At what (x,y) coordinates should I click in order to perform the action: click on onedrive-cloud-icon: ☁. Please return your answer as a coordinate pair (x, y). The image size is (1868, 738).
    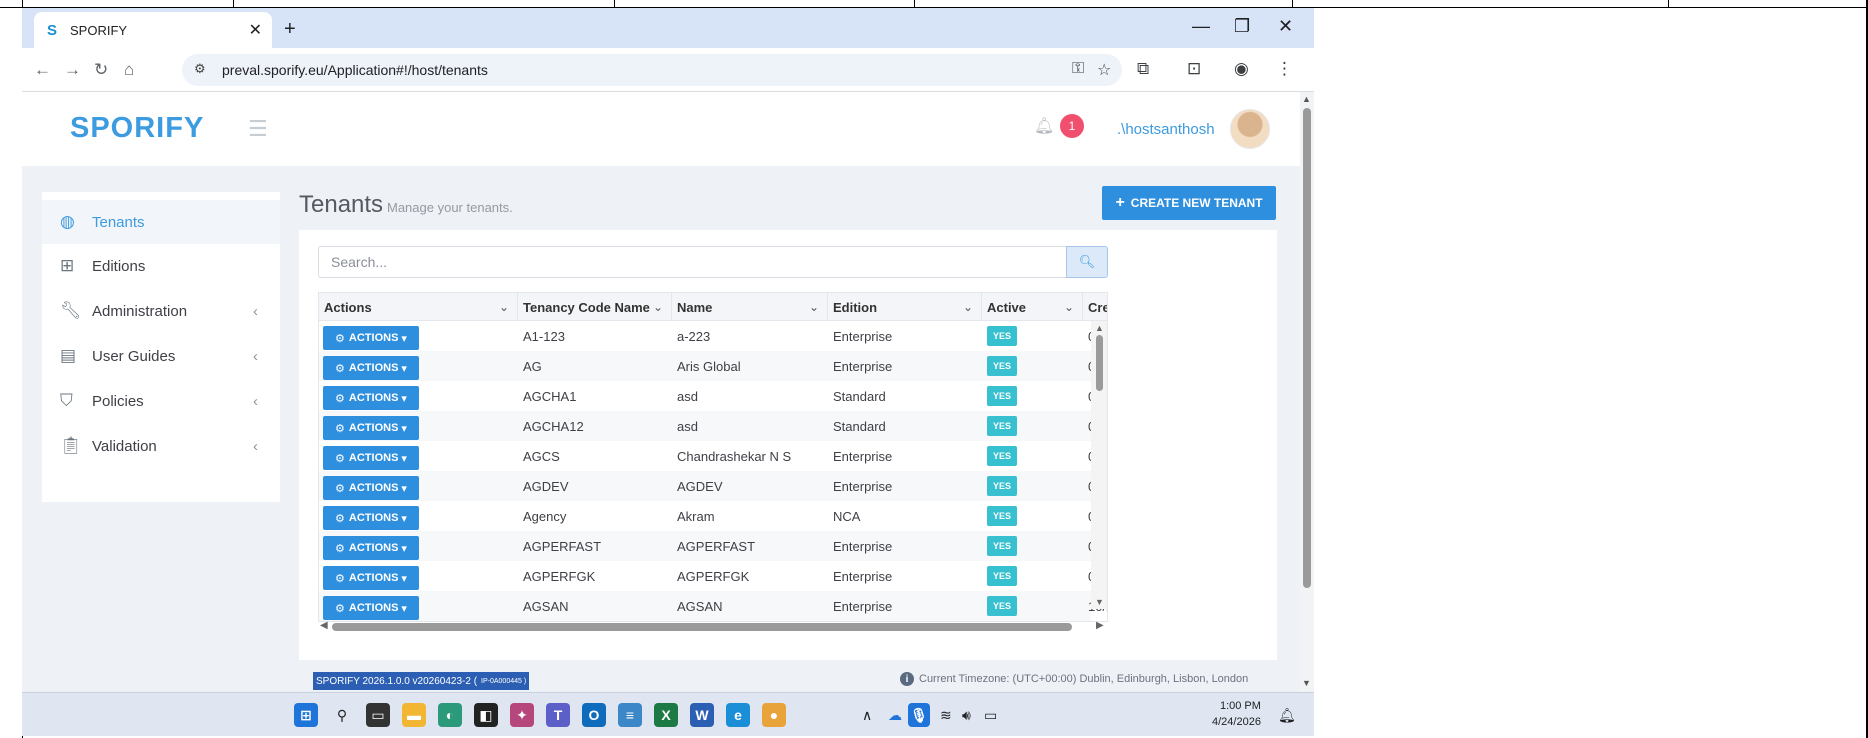
    Looking at the image, I should click on (895, 715).